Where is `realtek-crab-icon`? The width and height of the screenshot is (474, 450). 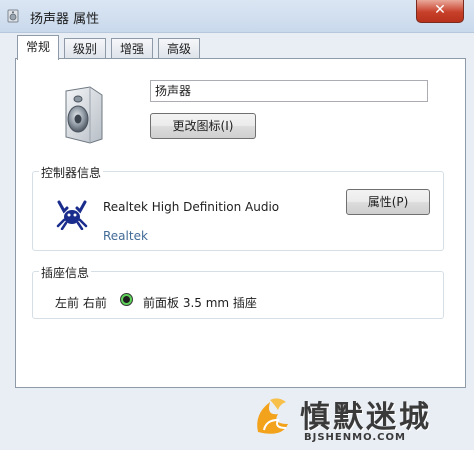
realtek-crab-icon is located at coordinates (72, 215).